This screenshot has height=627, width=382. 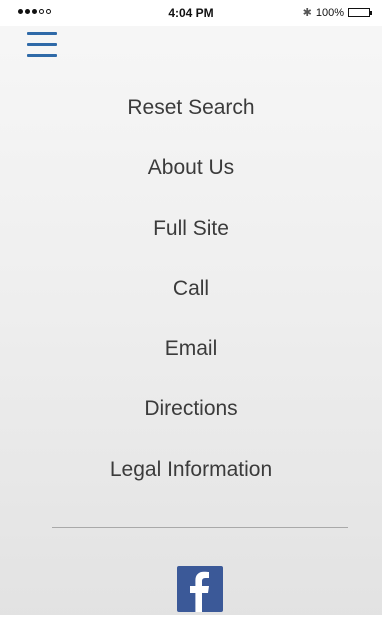 What do you see at coordinates (200, 589) in the screenshot?
I see `facebook-icon` at bounding box center [200, 589].